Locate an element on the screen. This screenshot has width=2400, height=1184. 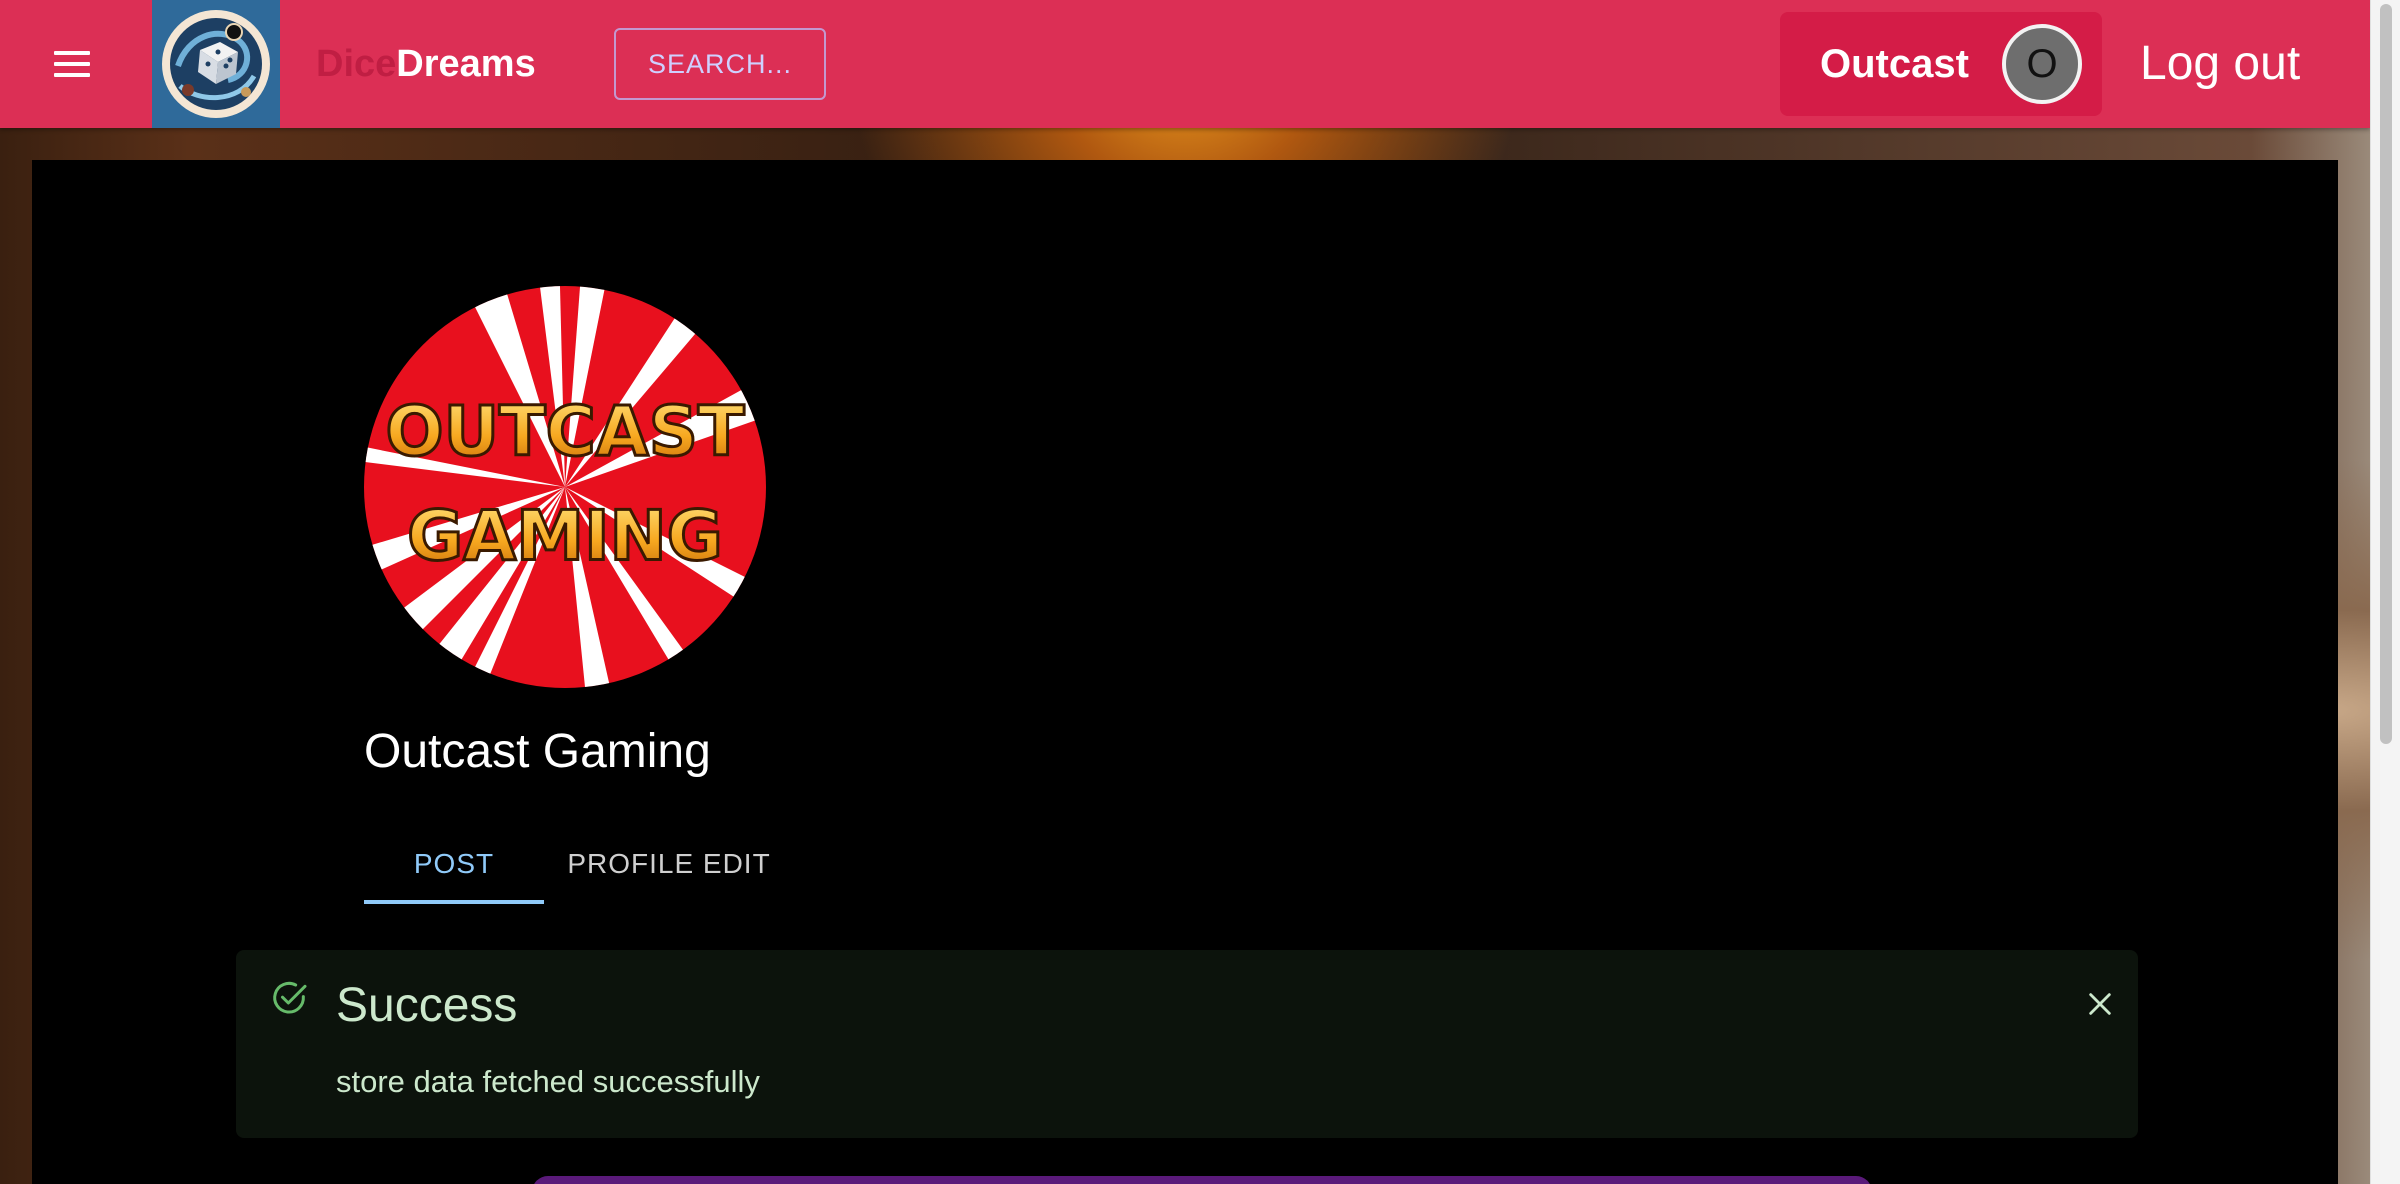
profile-logo-line1: OUTCAST is located at coordinates (564, 432).